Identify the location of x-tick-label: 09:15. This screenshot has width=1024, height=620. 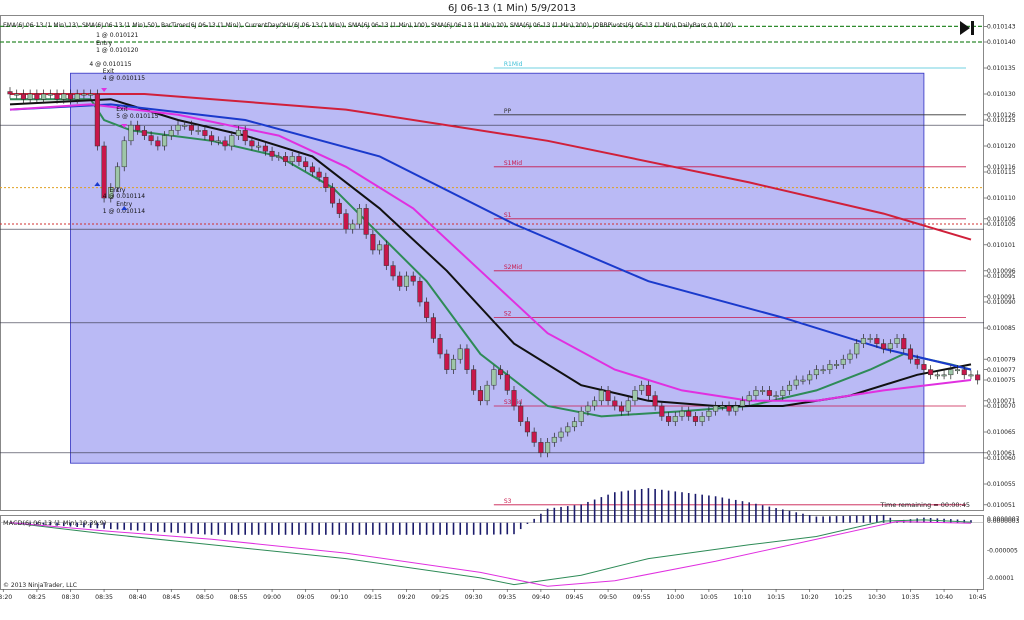
(373, 597).